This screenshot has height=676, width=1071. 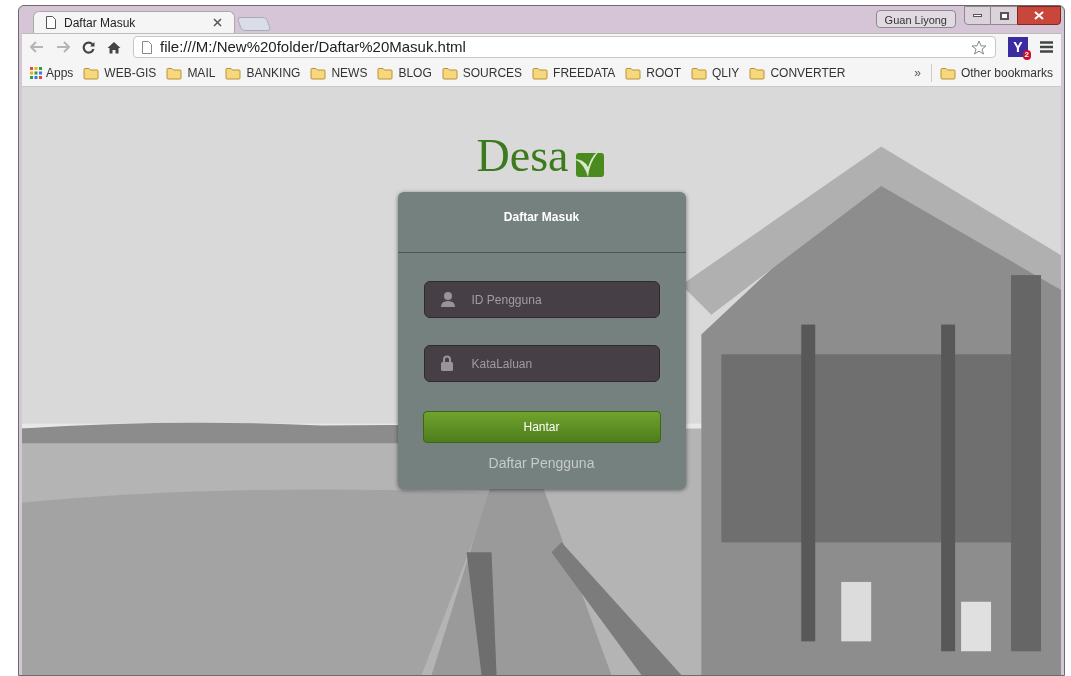 I want to click on close-button, so click(x=1039, y=15).